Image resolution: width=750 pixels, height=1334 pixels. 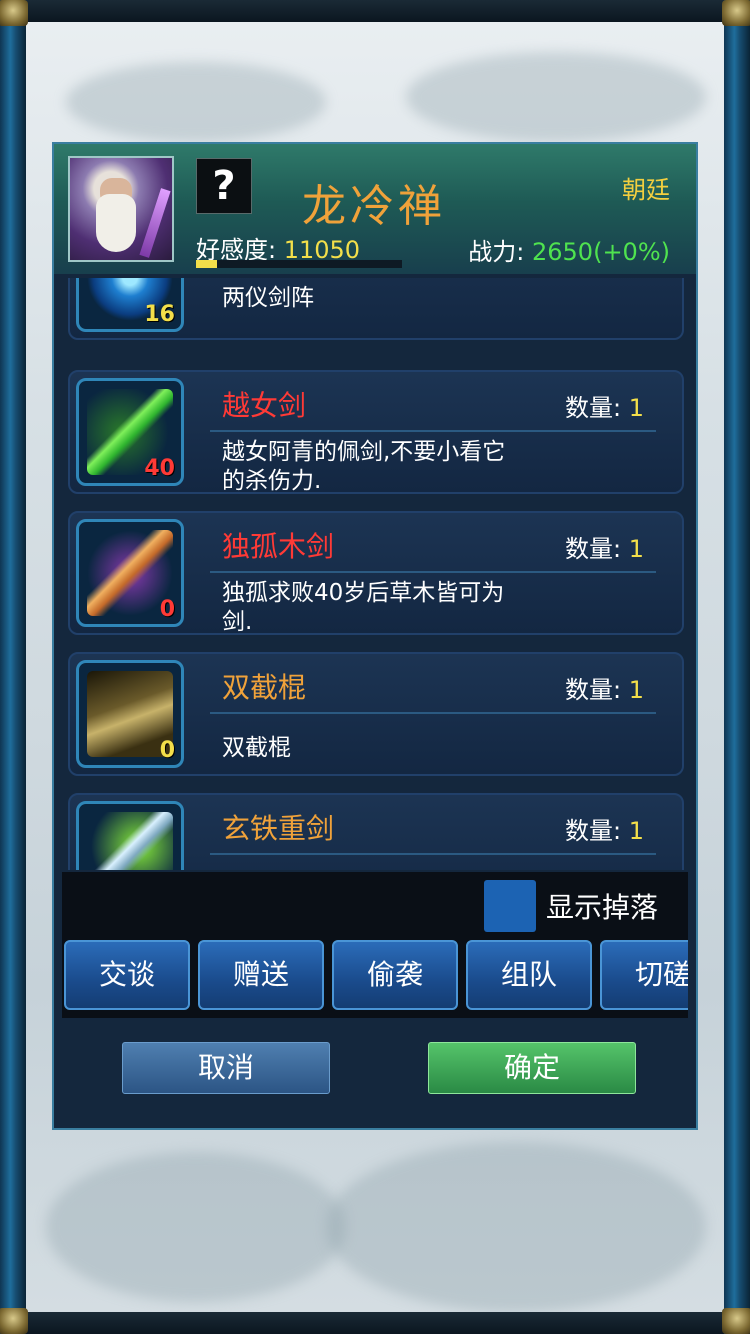 What do you see at coordinates (130, 714) in the screenshot?
I see `nunchaku-icon: 0` at bounding box center [130, 714].